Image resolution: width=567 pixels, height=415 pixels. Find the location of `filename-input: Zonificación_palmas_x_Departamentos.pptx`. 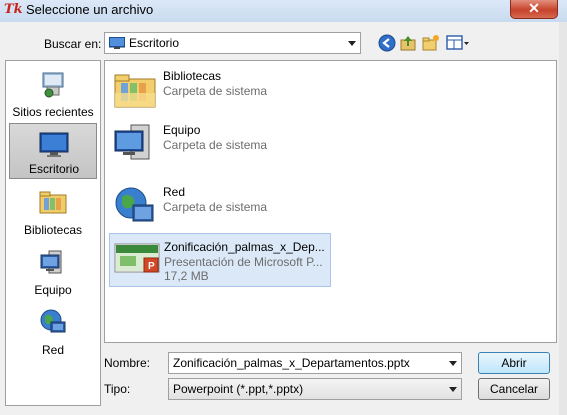

filename-input: Zonificación_palmas_x_Departamentos.pptx is located at coordinates (315, 363).